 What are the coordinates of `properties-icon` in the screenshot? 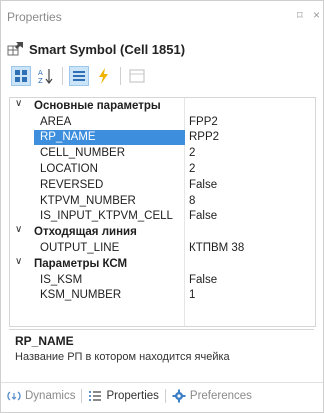 It's located at (79, 76).